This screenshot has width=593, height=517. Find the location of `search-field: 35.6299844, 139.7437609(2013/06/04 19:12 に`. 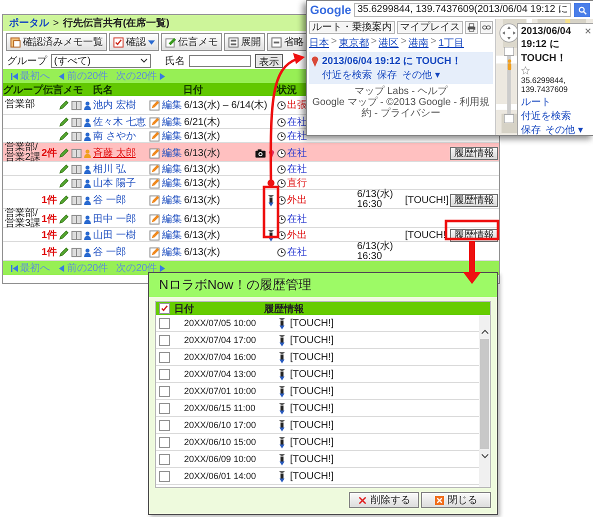

search-field: 35.6299844, 139.7437609(2013/06/04 19:12 に is located at coordinates (463, 10).